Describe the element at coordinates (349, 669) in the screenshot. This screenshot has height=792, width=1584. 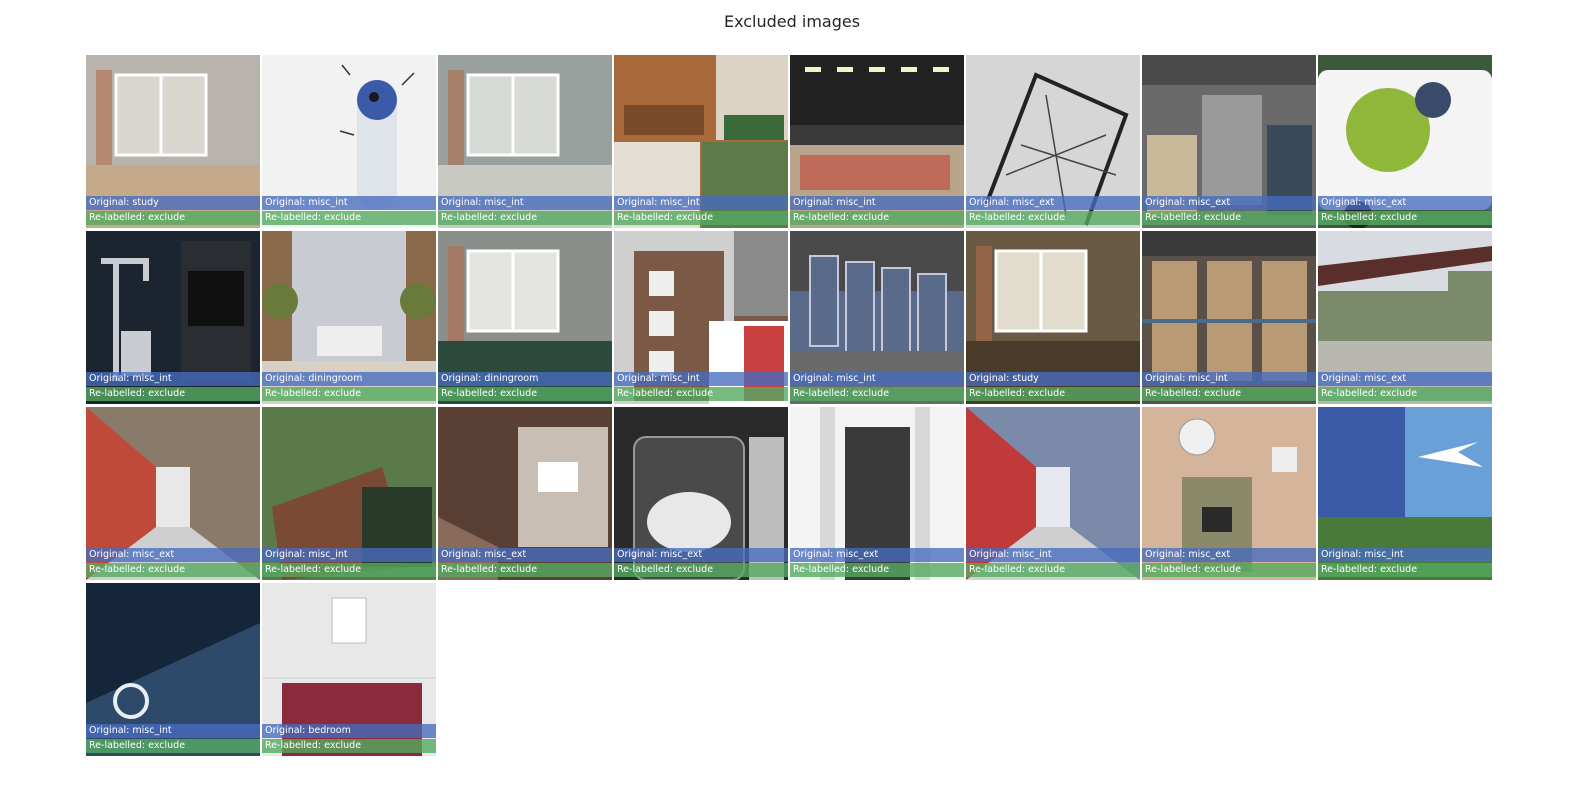
I see `image-tile: Original: bedroom Re-labelled: exclude` at that location.